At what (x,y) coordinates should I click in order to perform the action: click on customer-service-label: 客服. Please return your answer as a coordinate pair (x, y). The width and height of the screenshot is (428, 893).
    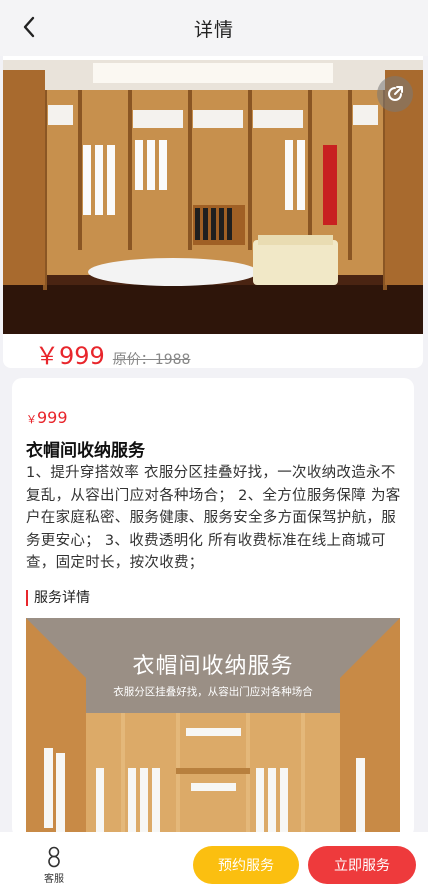
    Looking at the image, I should click on (54, 879).